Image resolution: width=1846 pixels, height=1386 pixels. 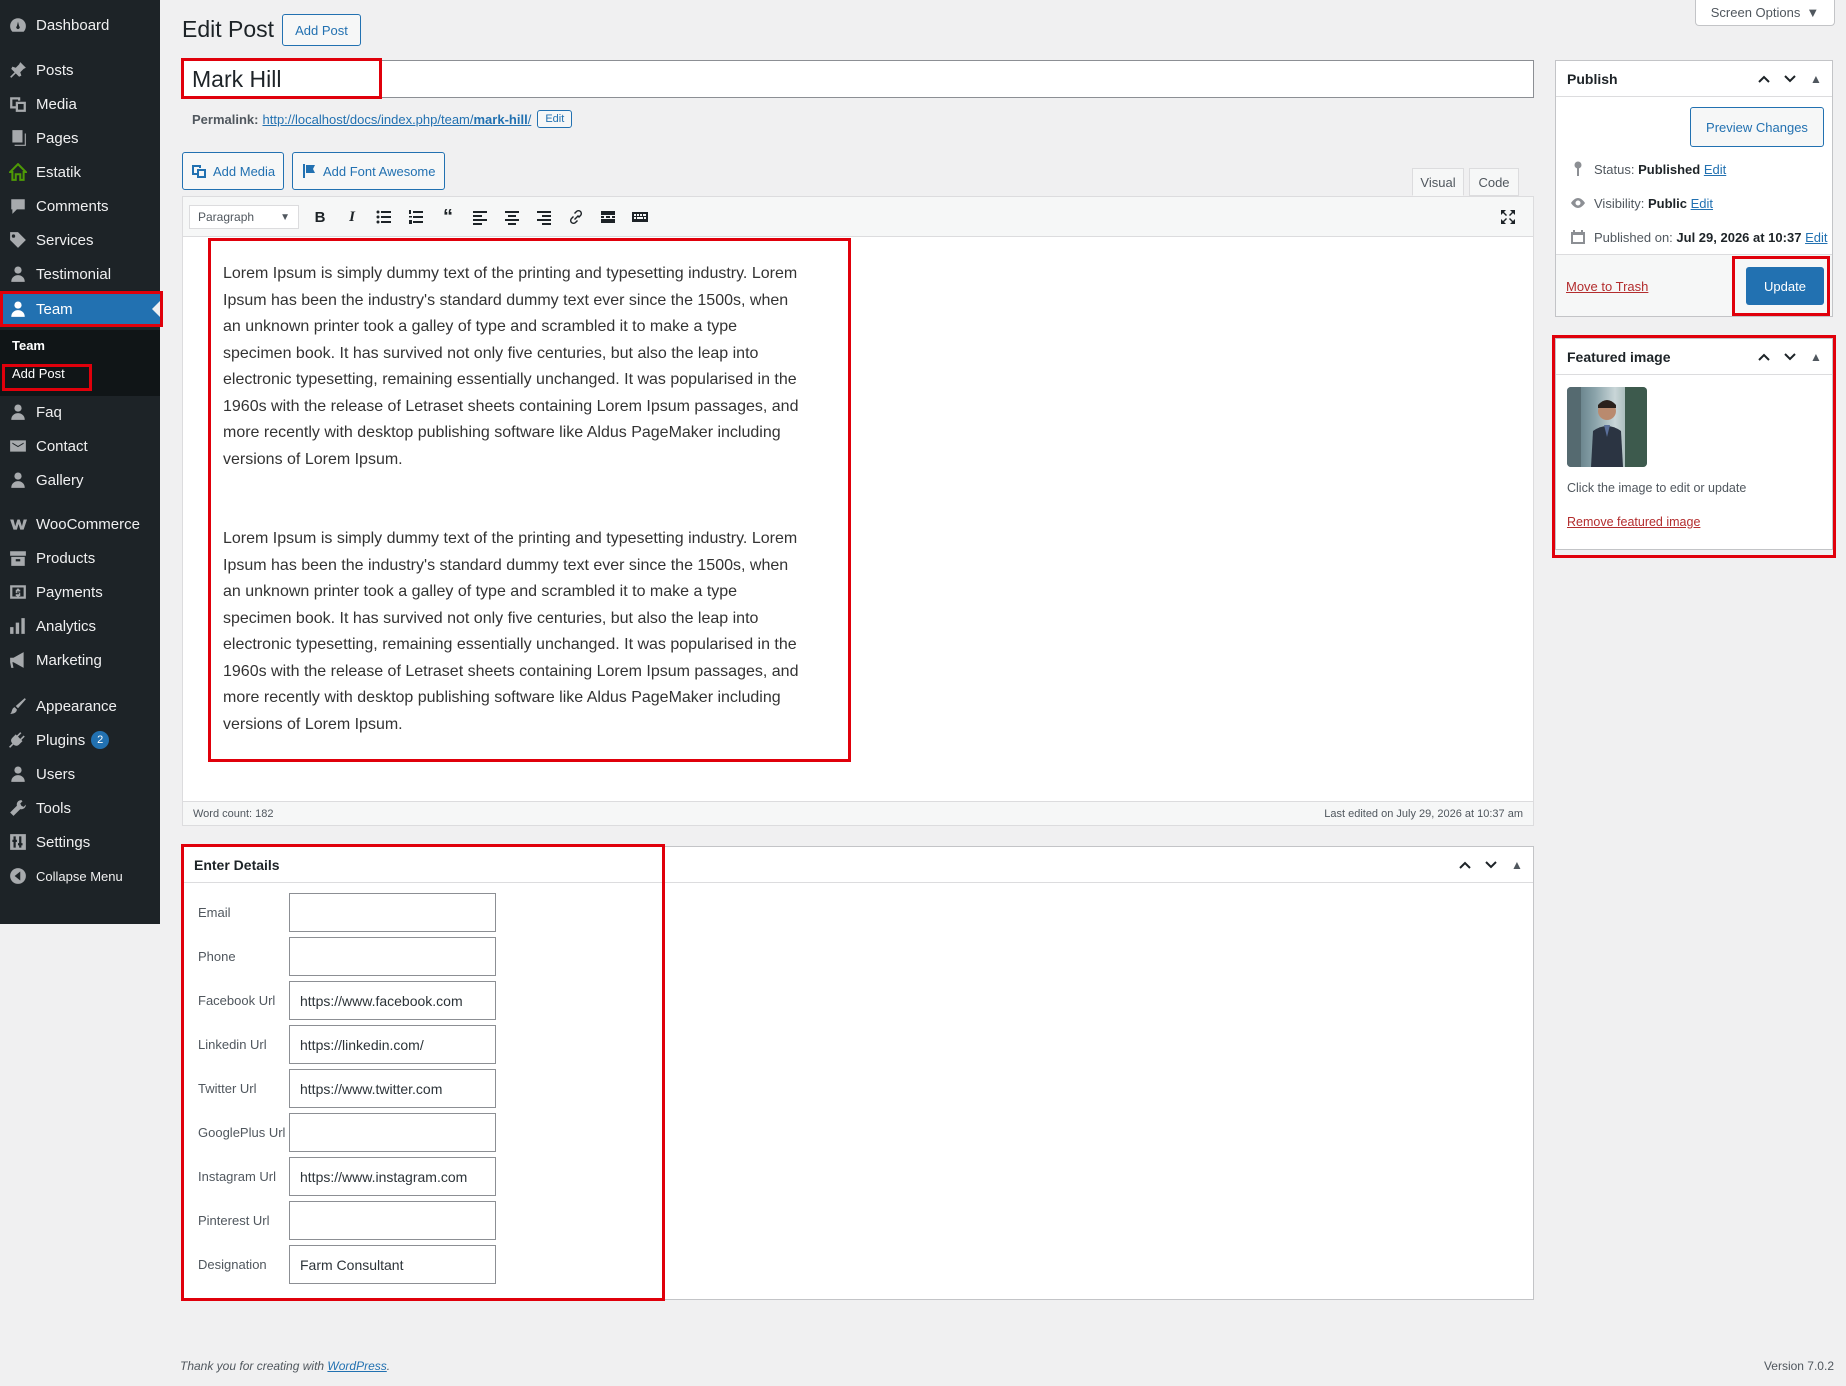 I want to click on add-post-button: Add Post, so click(x=321, y=30).